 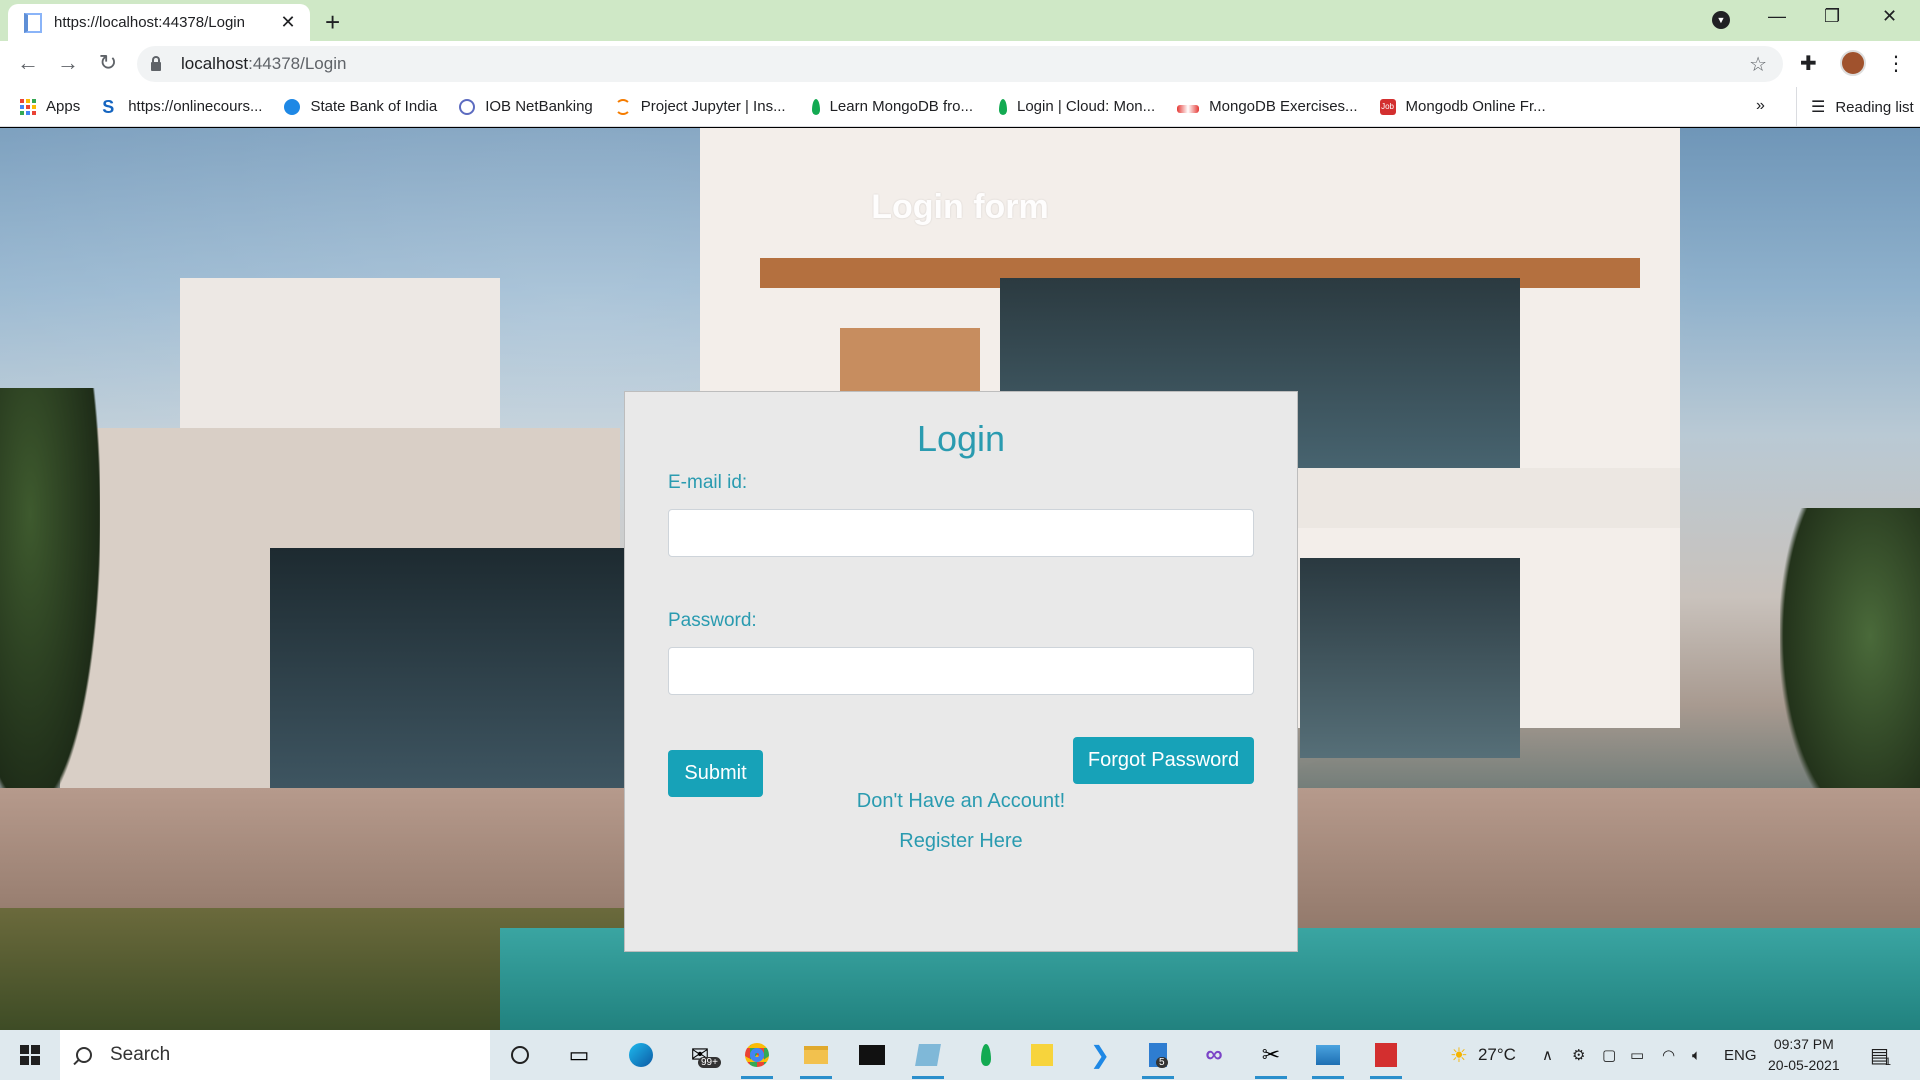 What do you see at coordinates (30, 1055) in the screenshot?
I see `windows-start-icon` at bounding box center [30, 1055].